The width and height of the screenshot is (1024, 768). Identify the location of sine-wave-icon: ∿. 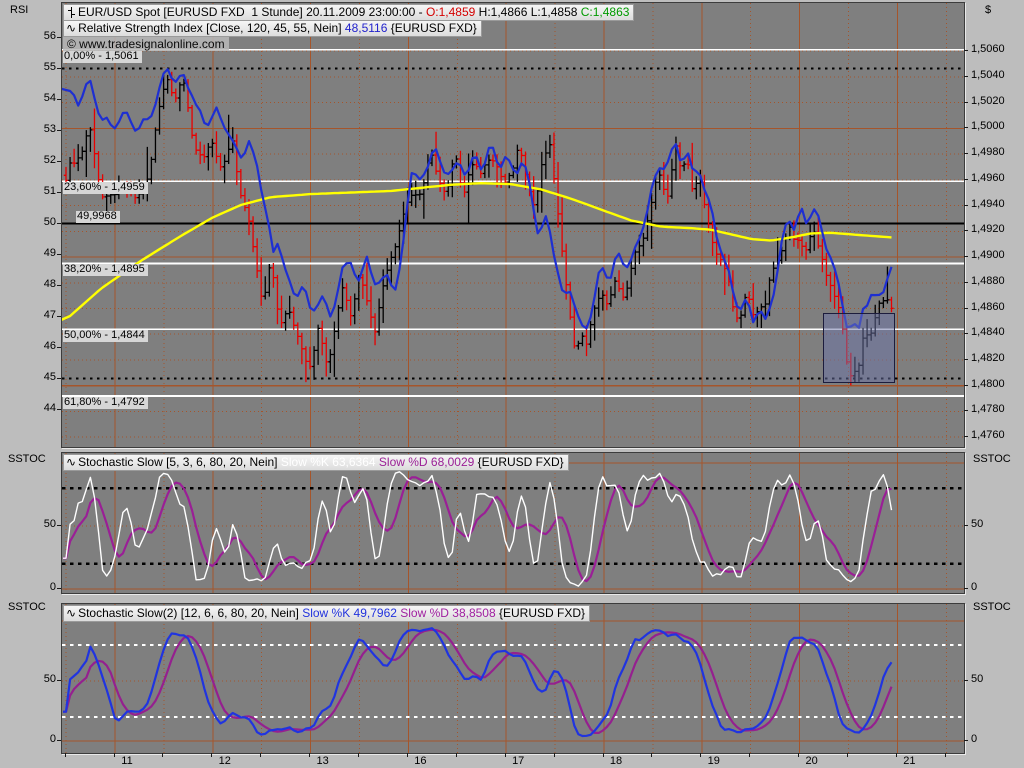
(71, 613).